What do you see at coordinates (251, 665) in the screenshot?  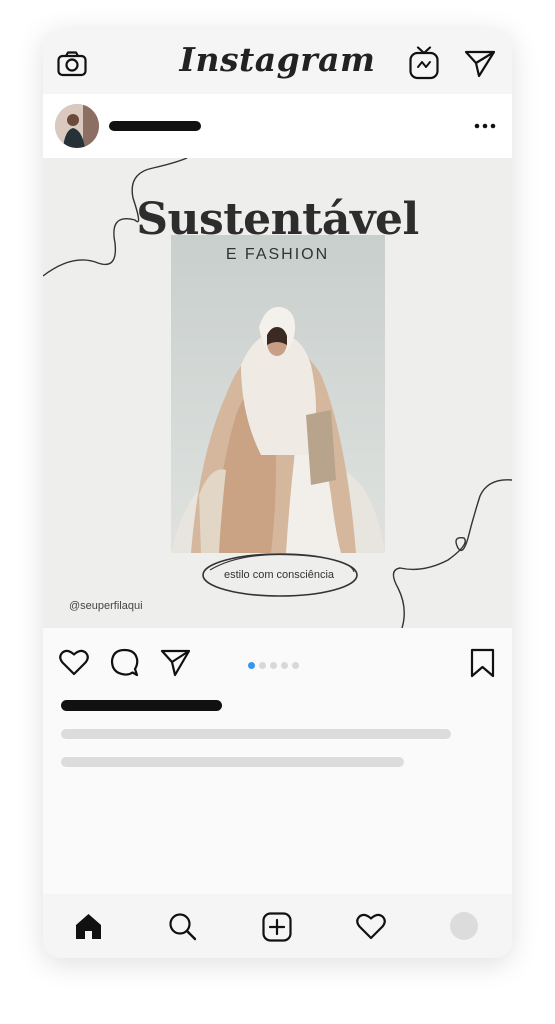 I see `carousel-dot-active` at bounding box center [251, 665].